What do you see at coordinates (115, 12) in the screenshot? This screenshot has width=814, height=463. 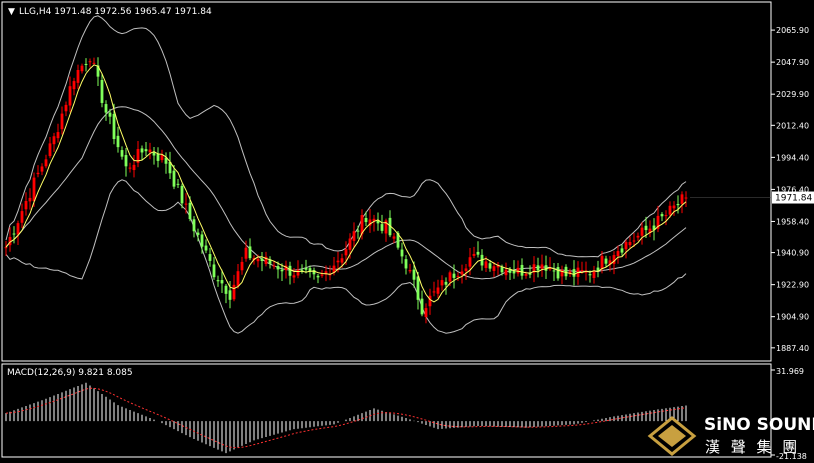 I see `symbol-header: LLG,H4 1971.48 1972.56 1965.47 1971.84` at bounding box center [115, 12].